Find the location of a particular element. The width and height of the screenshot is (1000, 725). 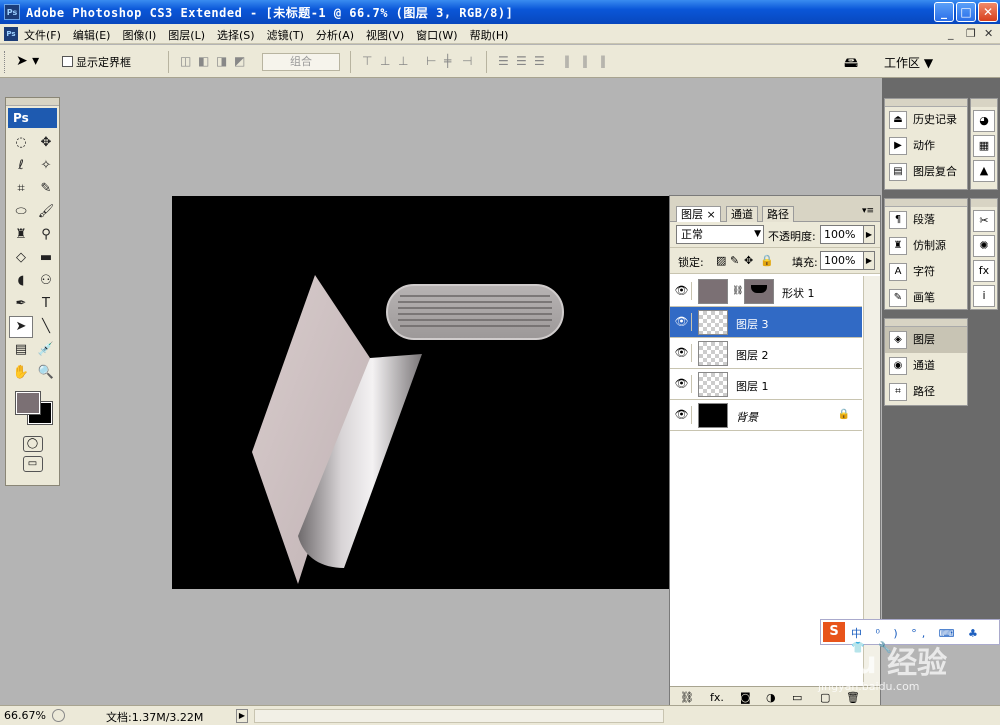

show-bounding-box-checkbox is located at coordinates (67, 61).